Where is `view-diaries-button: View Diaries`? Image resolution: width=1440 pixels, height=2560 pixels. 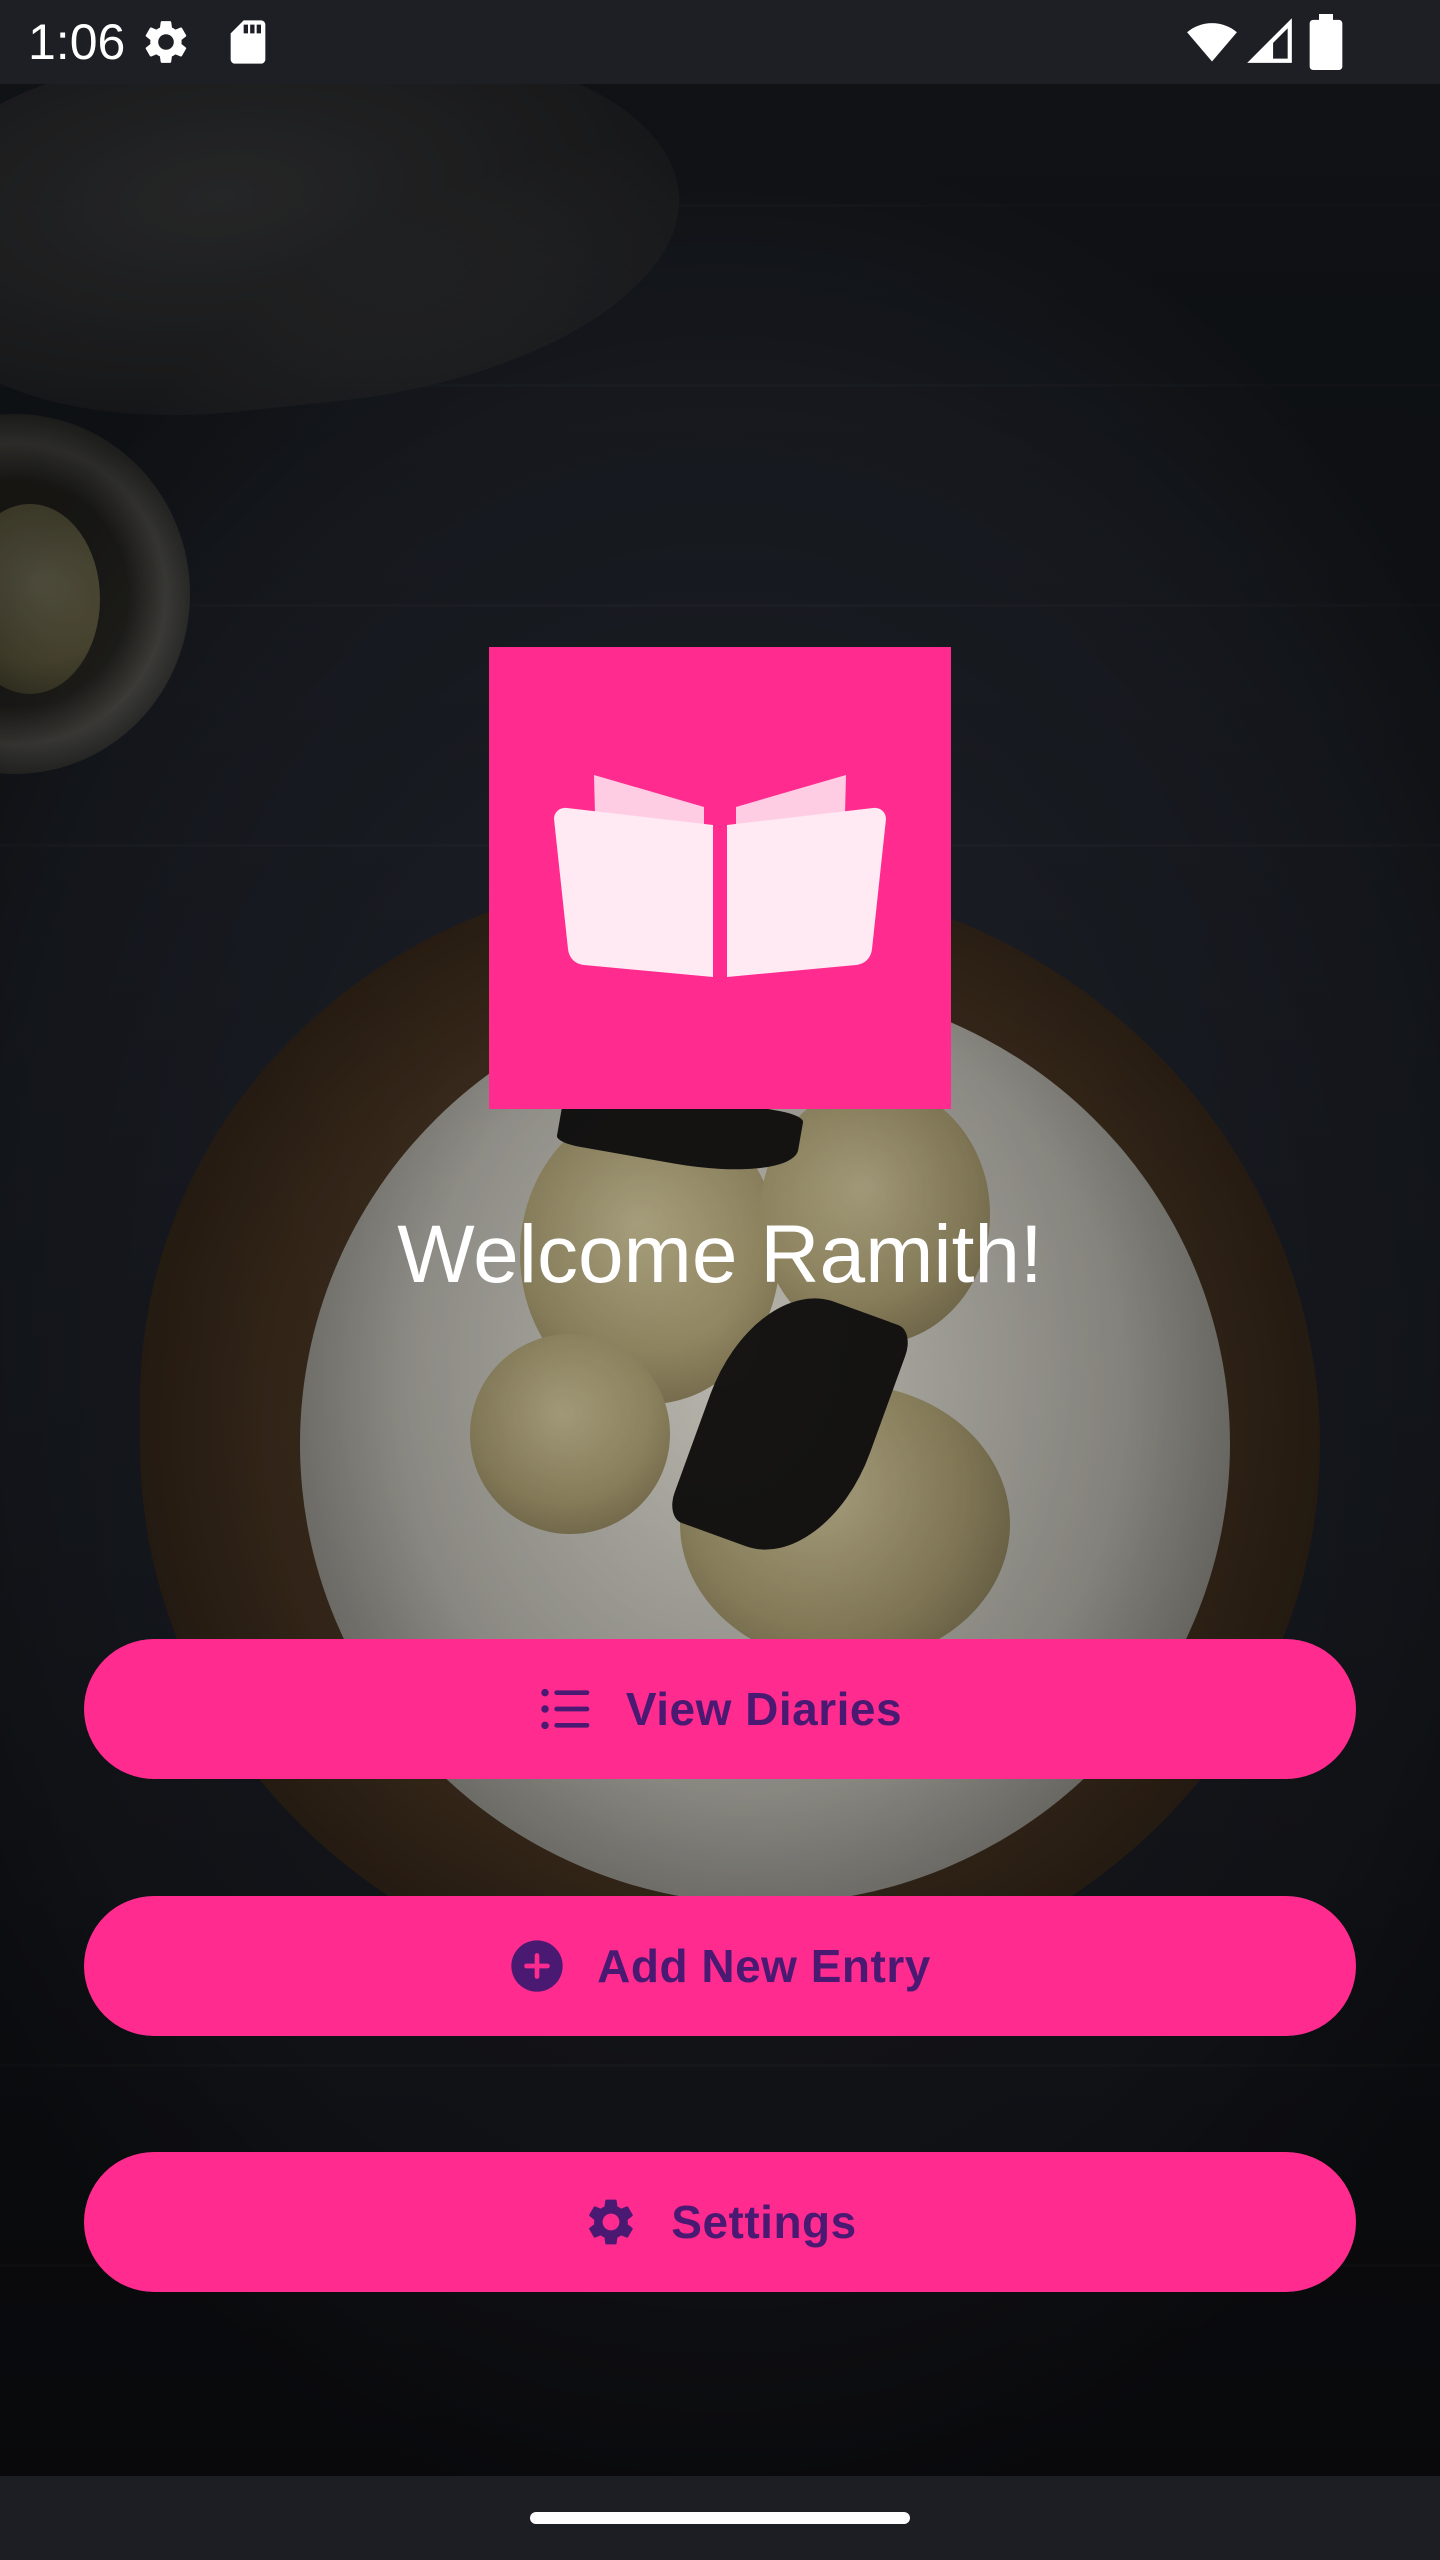 view-diaries-button: View Diaries is located at coordinates (720, 1709).